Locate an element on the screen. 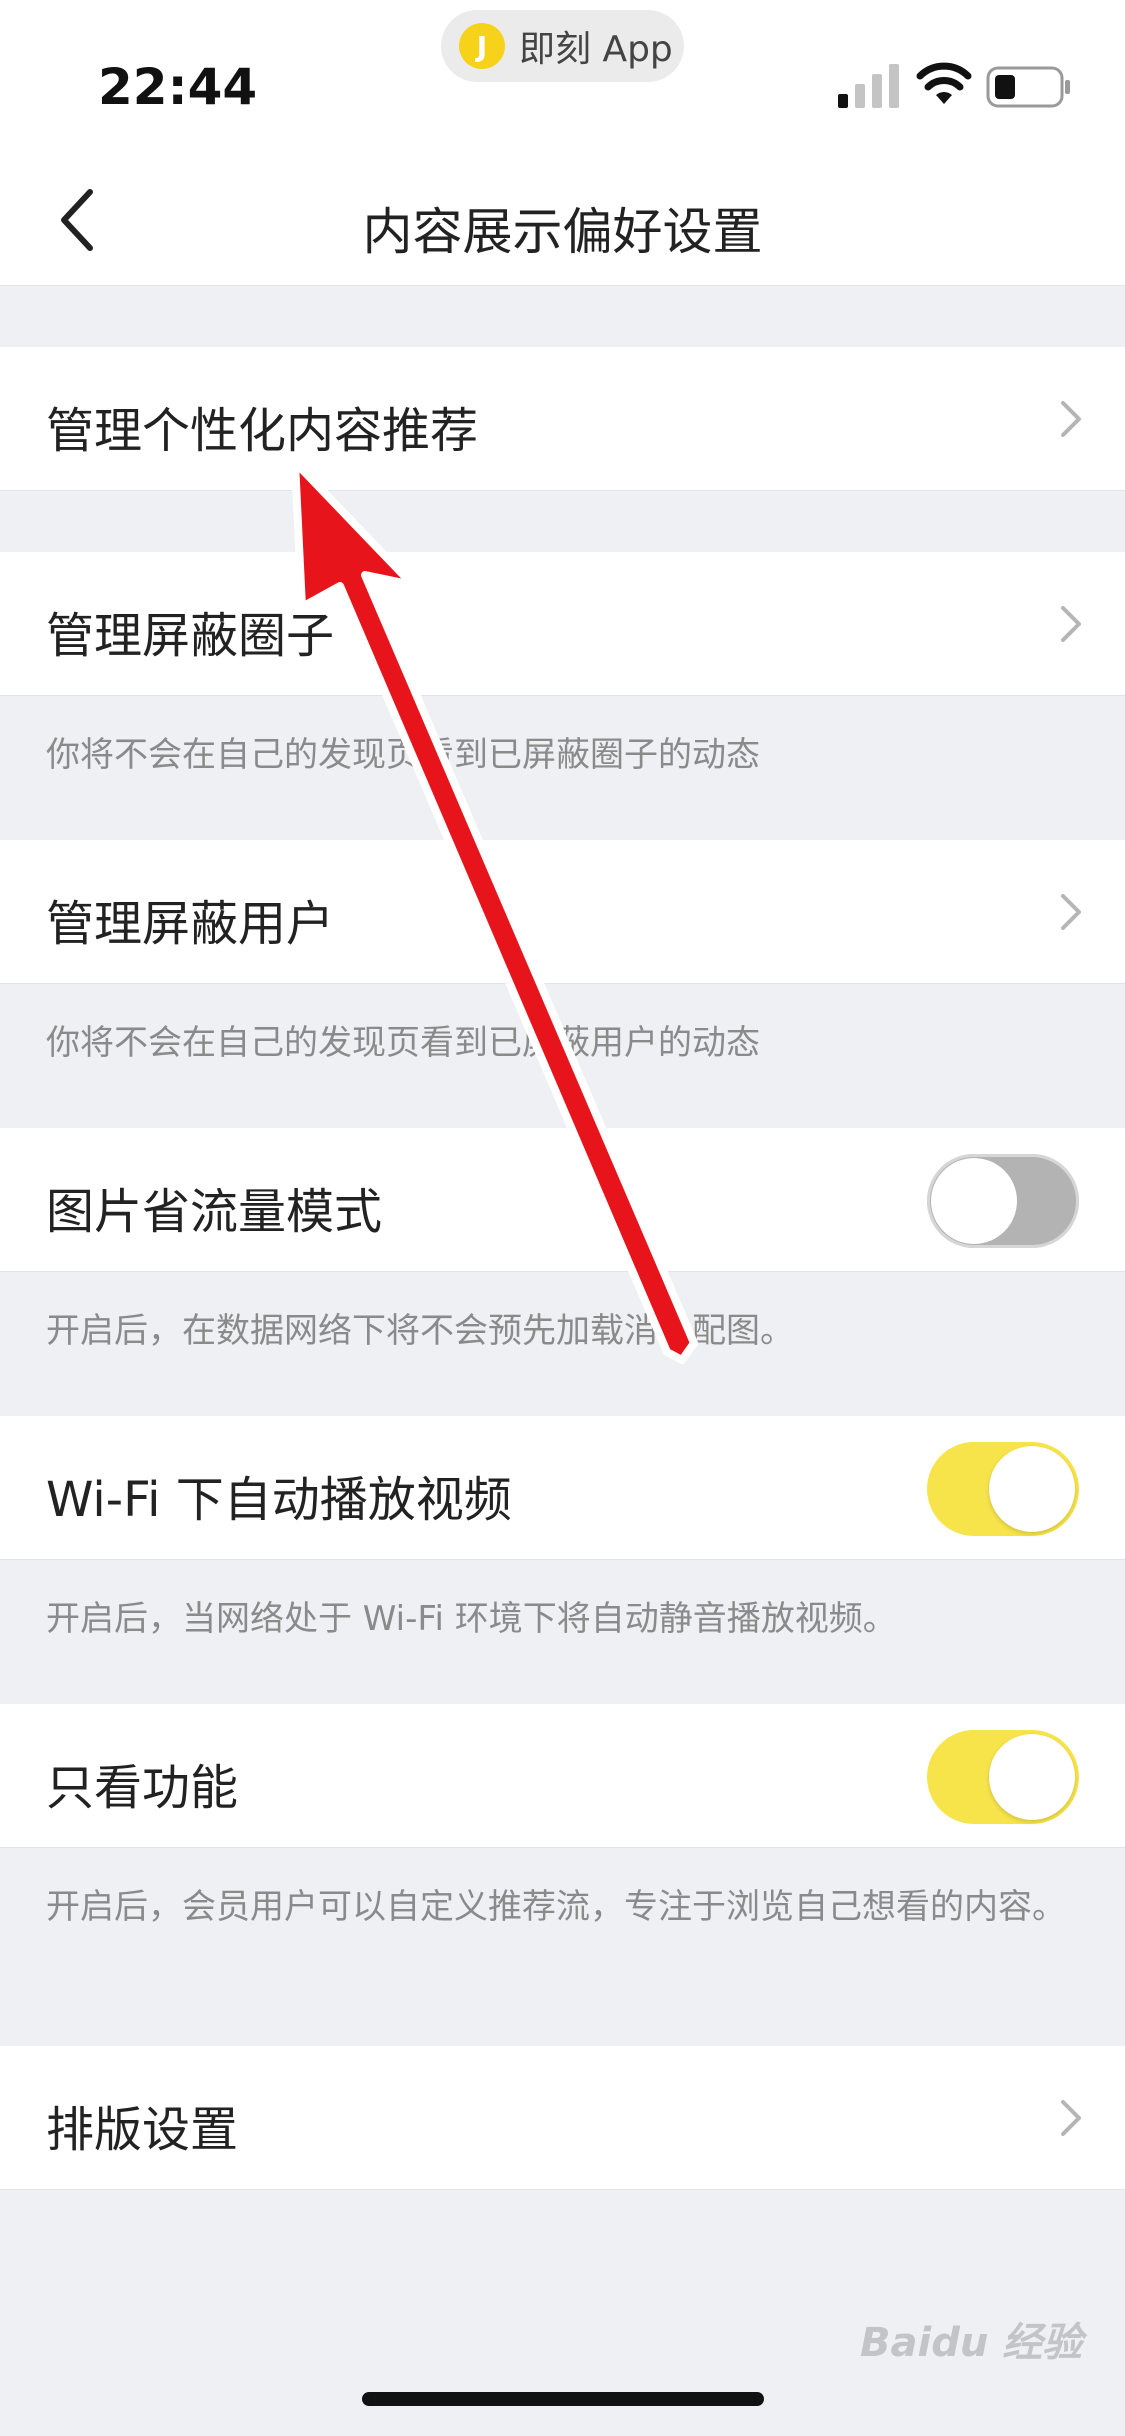  watermark: Baidu 经验 is located at coordinates (971, 2343).